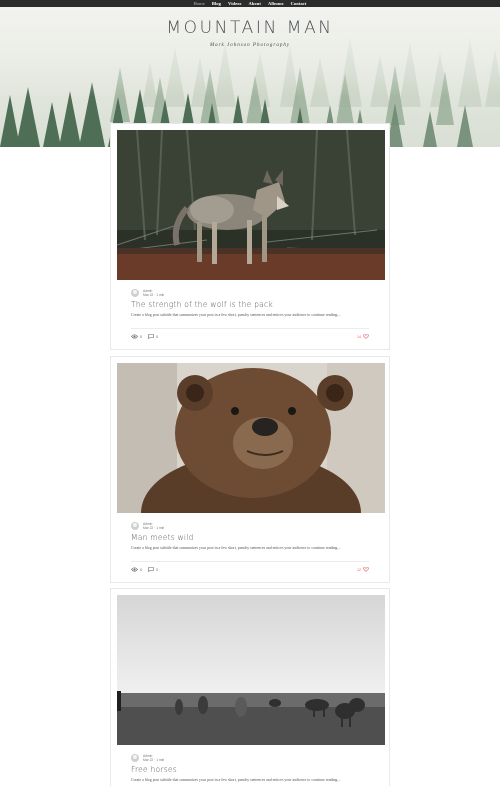  Describe the element at coordinates (250, 570) in the screenshot. I see `post-stats: 0 0 12` at that location.